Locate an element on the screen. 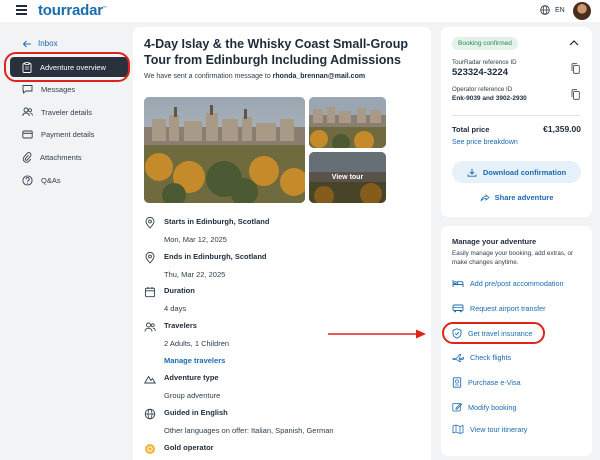 This screenshot has width=600, height=460. action-modify-booking: Modify booking is located at coordinates (484, 407).